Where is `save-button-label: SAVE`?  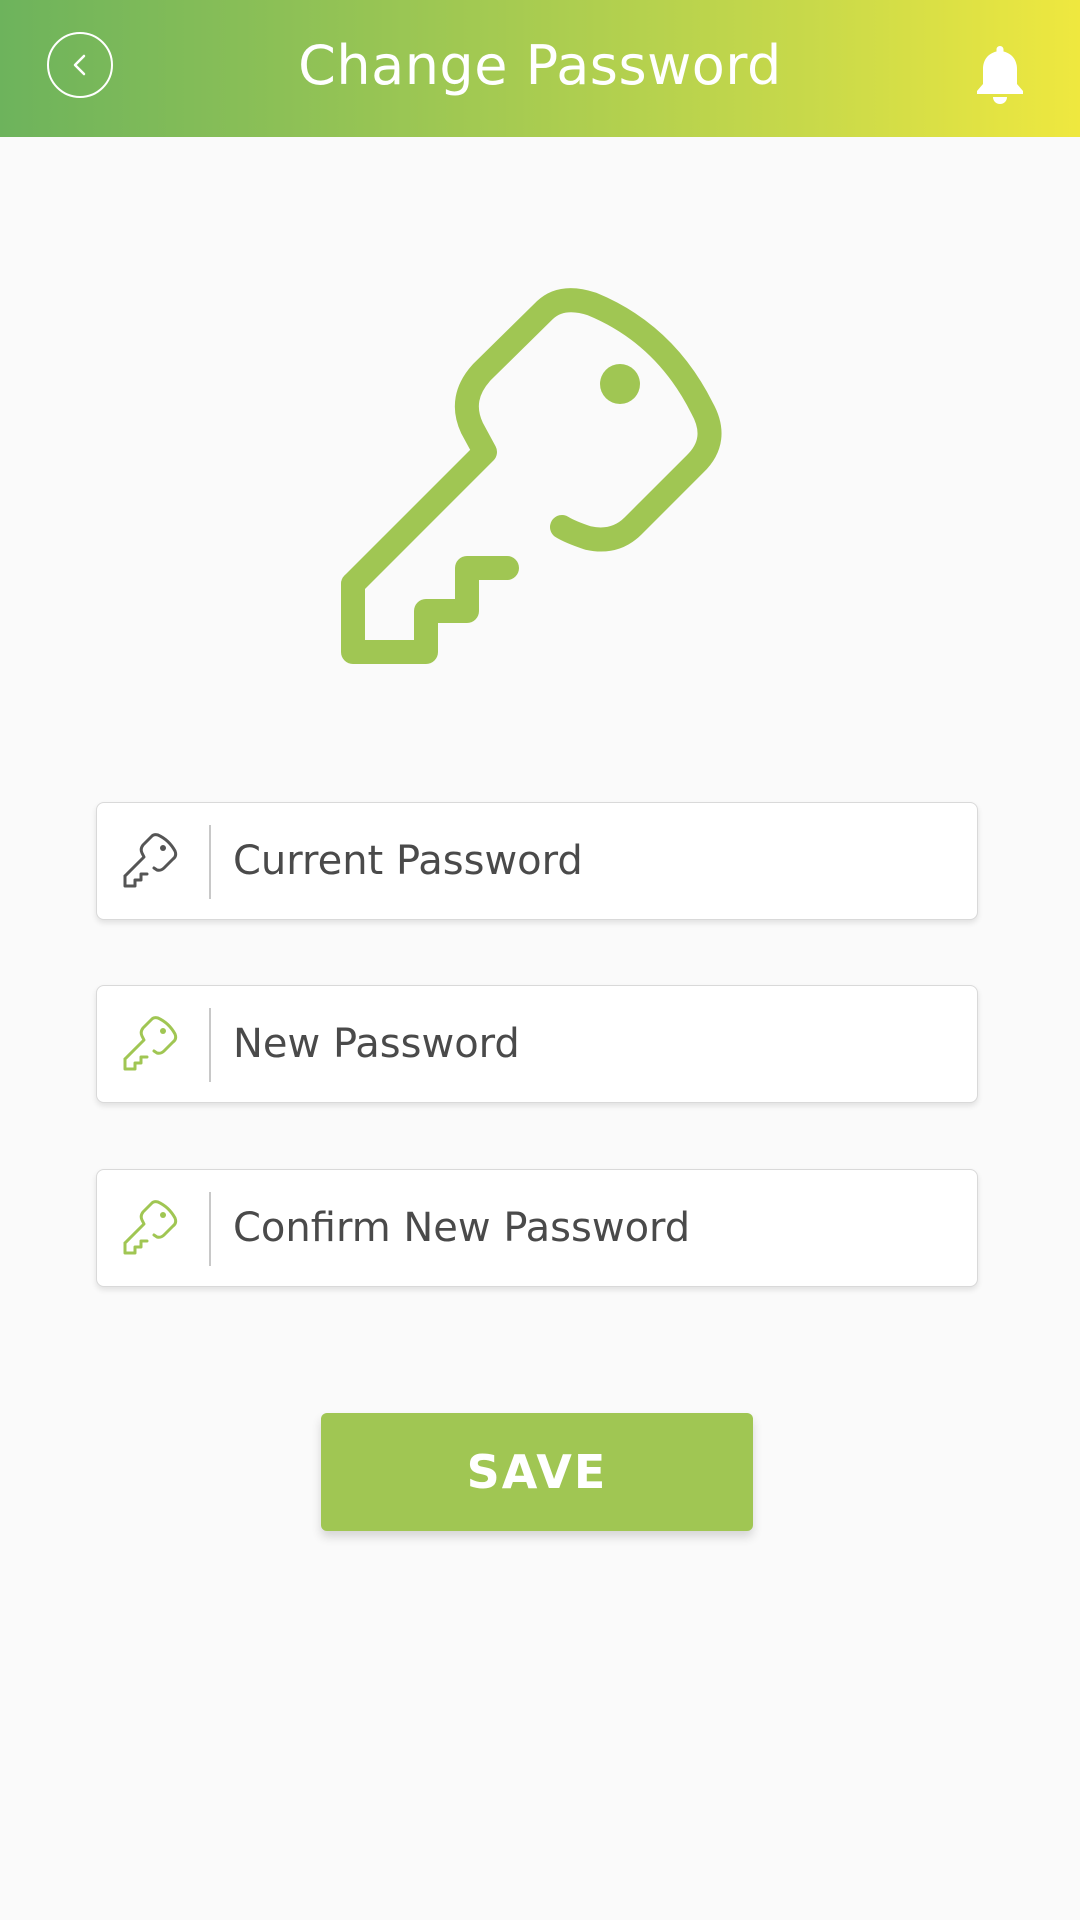
save-button-label: SAVE is located at coordinates (537, 1472).